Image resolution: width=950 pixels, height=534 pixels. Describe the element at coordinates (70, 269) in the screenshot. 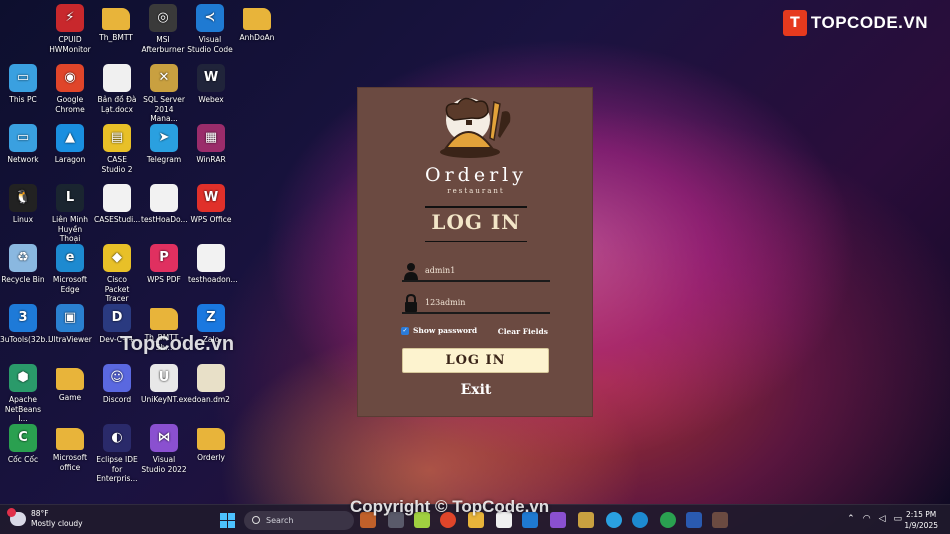

I see `desktop-icon: e Microsoft Edge` at that location.